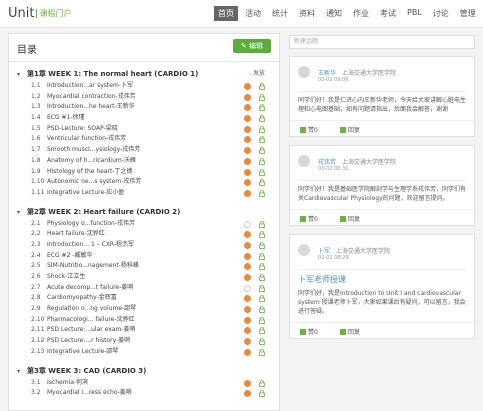  Describe the element at coordinates (66, 276) in the screenshot. I see `toc-item-label: Shock-江立生` at that location.